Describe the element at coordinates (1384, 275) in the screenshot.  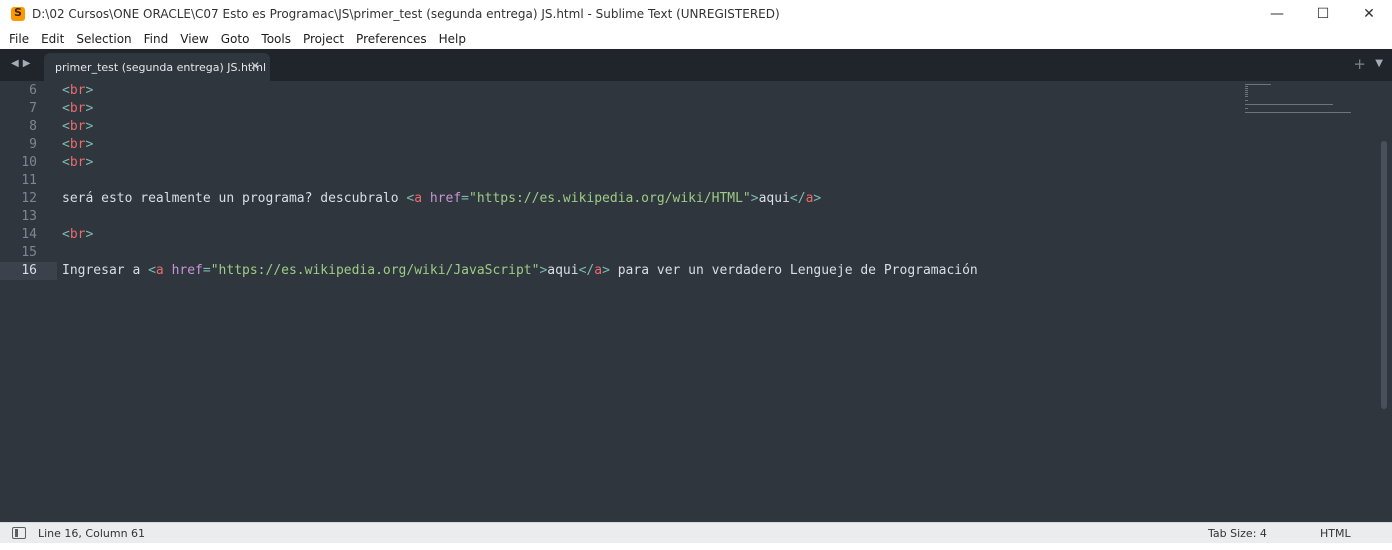
I see `scrollbar-thumb` at that location.